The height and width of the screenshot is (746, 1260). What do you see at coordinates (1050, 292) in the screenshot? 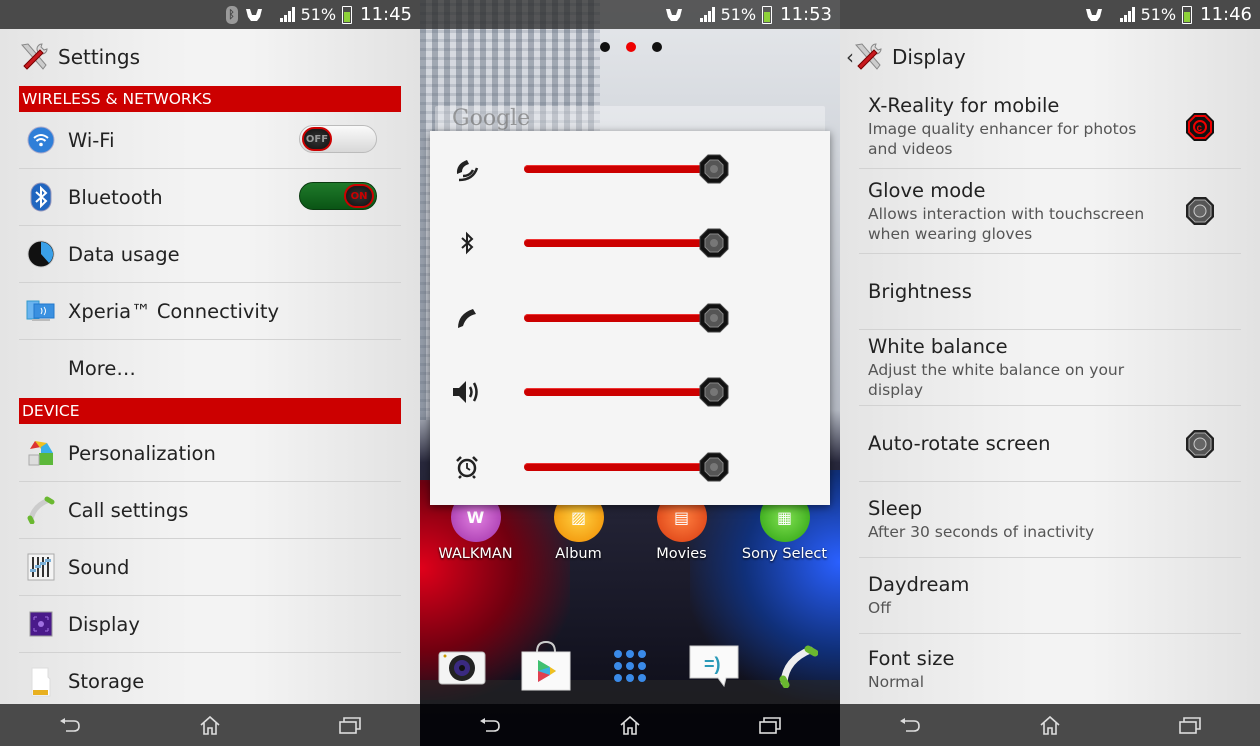
I see `setting-brightness: Brightness` at bounding box center [1050, 292].